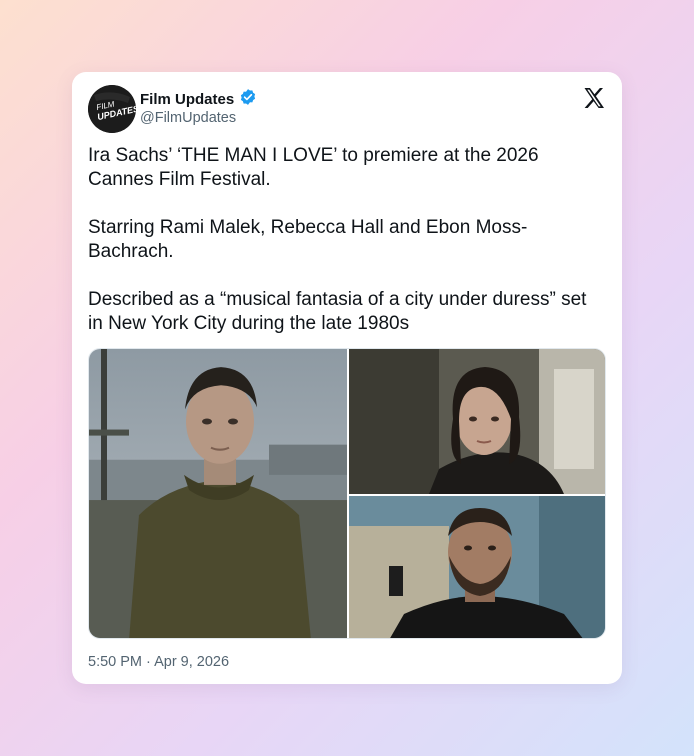 This screenshot has height=756, width=694. What do you see at coordinates (158, 662) in the screenshot?
I see `tweet-timestamp: 5:50 PM · Apr 9, 2026` at bounding box center [158, 662].